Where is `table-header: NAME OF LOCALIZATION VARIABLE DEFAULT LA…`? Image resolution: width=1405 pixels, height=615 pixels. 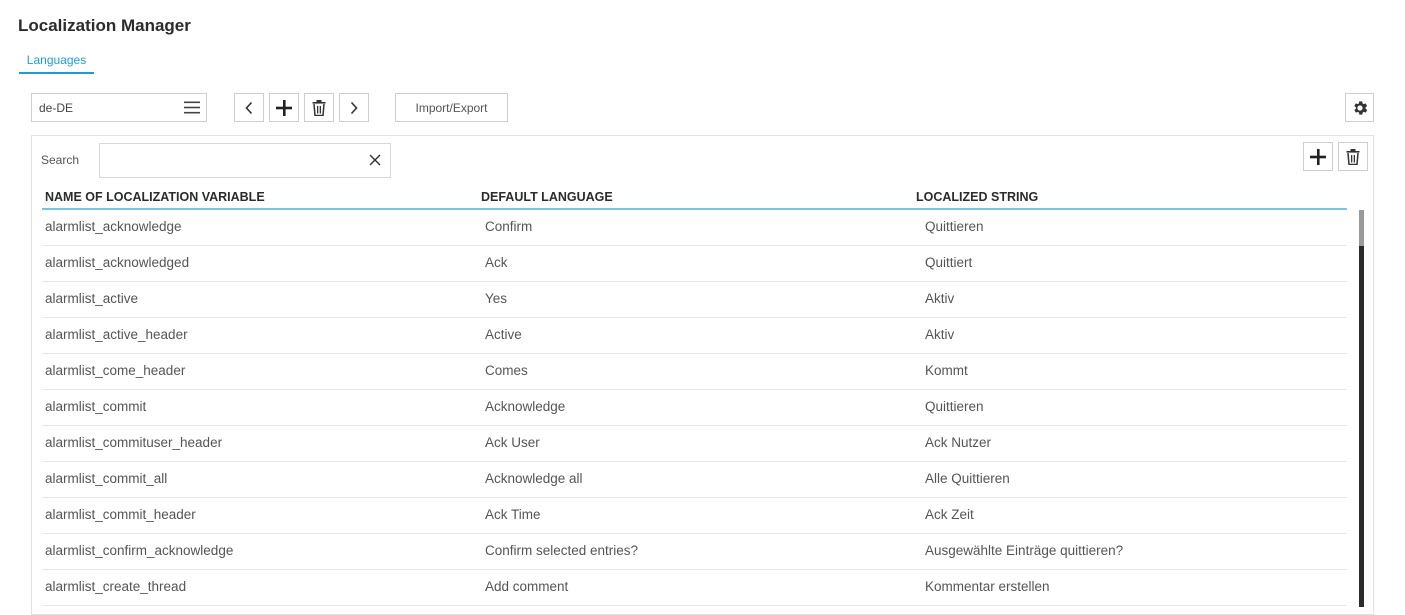 table-header: NAME OF LOCALIZATION VARIABLE DEFAULT LA… is located at coordinates (694, 198).